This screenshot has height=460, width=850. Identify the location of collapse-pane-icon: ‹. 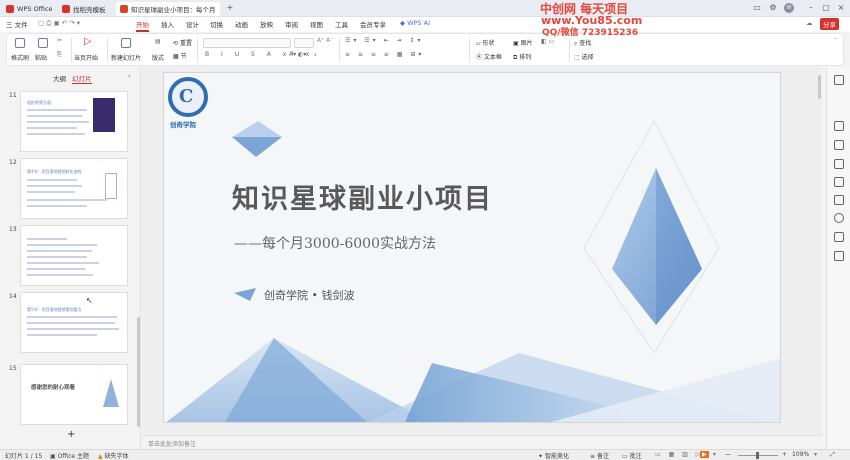
(129, 76).